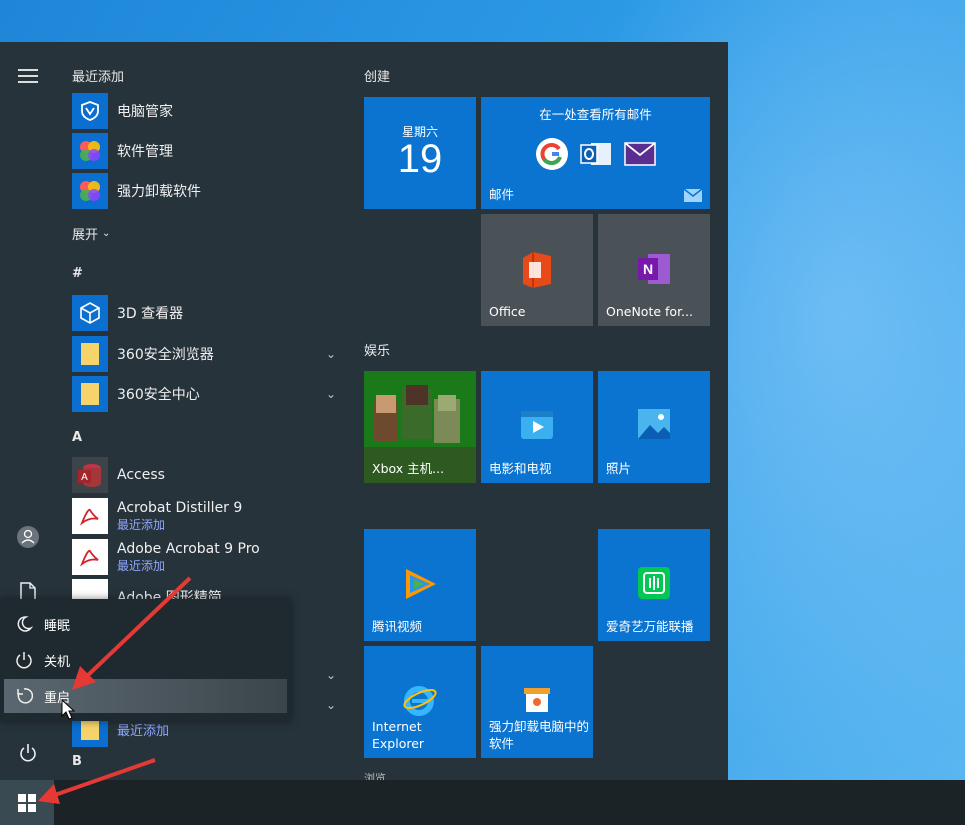  I want to click on mail-envelope-icon, so click(640, 154).